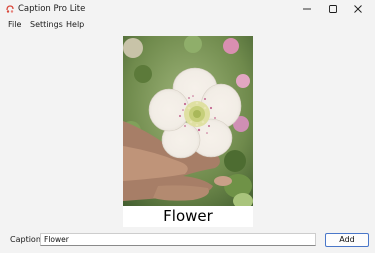 Image resolution: width=375 pixels, height=253 pixels. What do you see at coordinates (178, 239) in the screenshot?
I see `caption-input` at bounding box center [178, 239].